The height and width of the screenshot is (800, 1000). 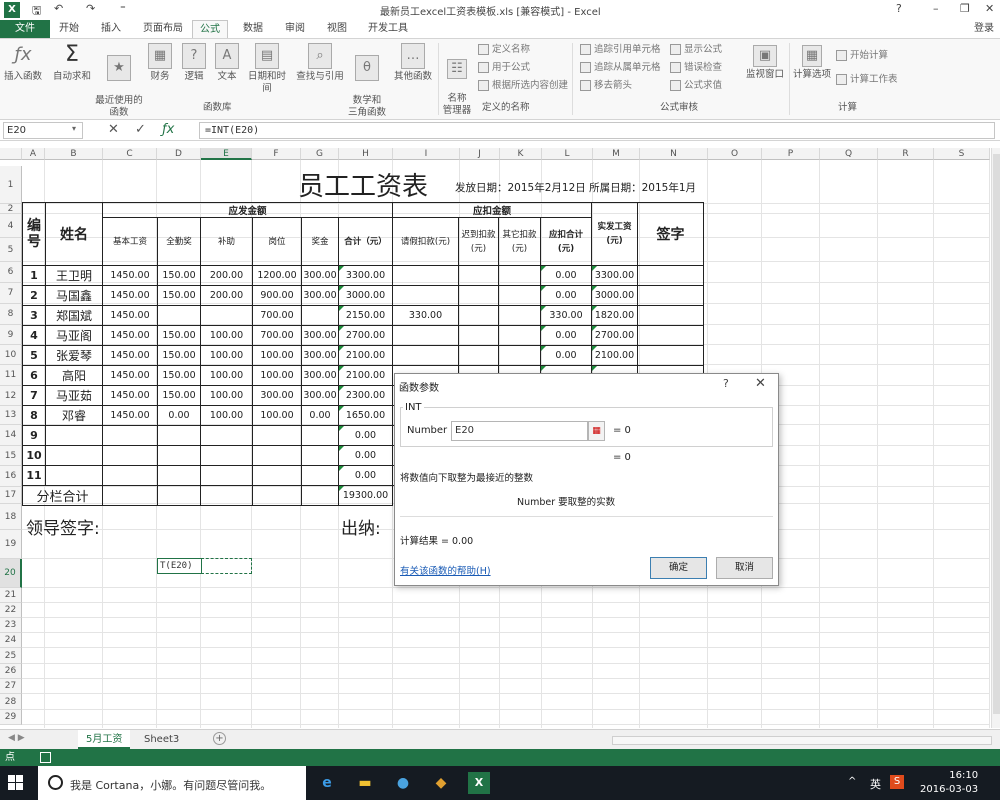 What do you see at coordinates (11, 335) in the screenshot?
I see `row-header-9: 9` at bounding box center [11, 335].